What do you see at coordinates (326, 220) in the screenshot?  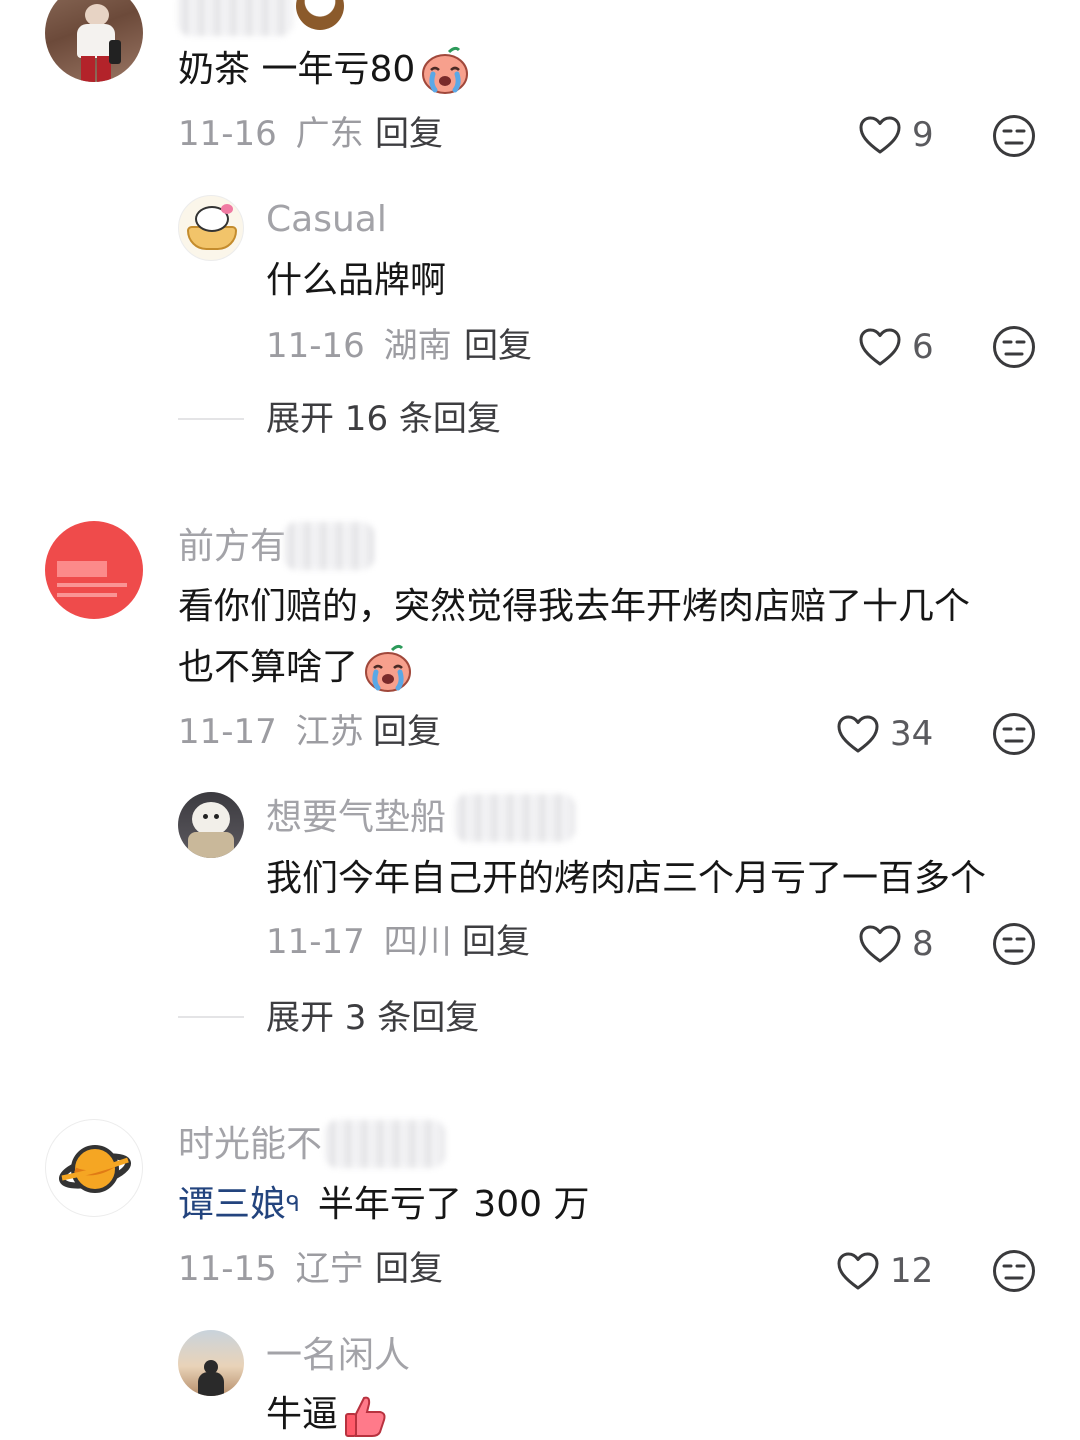 I see `username: Casual` at bounding box center [326, 220].